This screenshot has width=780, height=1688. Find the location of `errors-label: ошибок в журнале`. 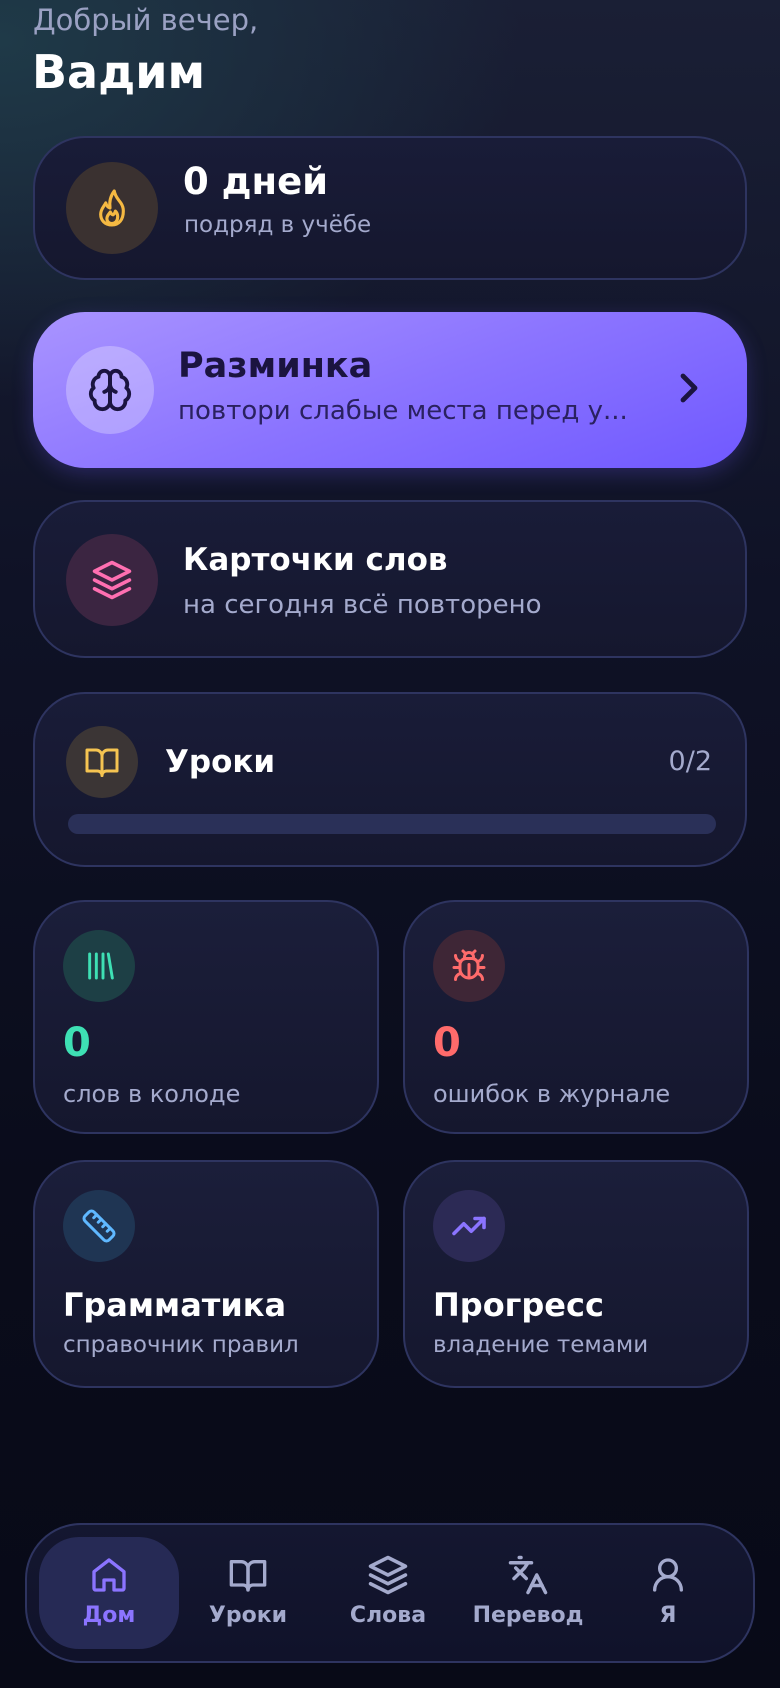

errors-label: ошибок в журнале is located at coordinates (552, 1094).